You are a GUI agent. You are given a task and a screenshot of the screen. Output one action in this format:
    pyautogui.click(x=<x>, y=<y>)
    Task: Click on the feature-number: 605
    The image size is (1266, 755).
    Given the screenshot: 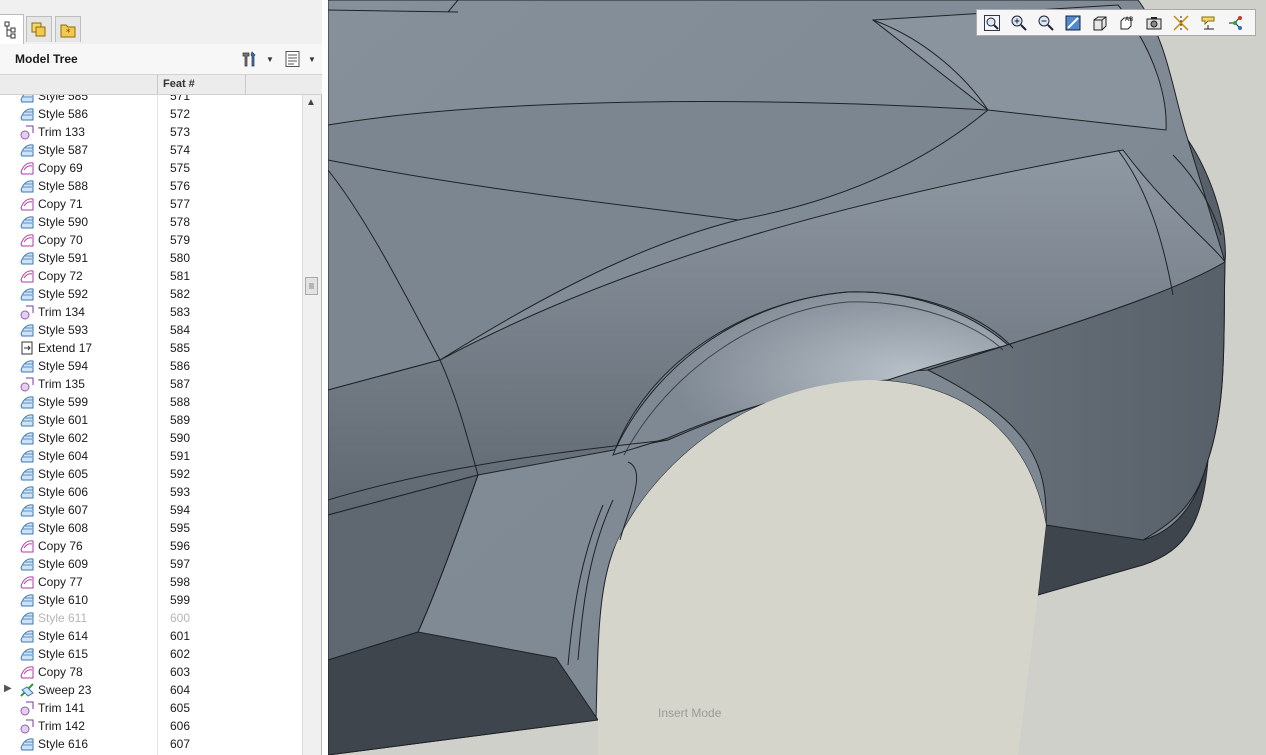 What is the action you would take?
    pyautogui.click(x=180, y=708)
    